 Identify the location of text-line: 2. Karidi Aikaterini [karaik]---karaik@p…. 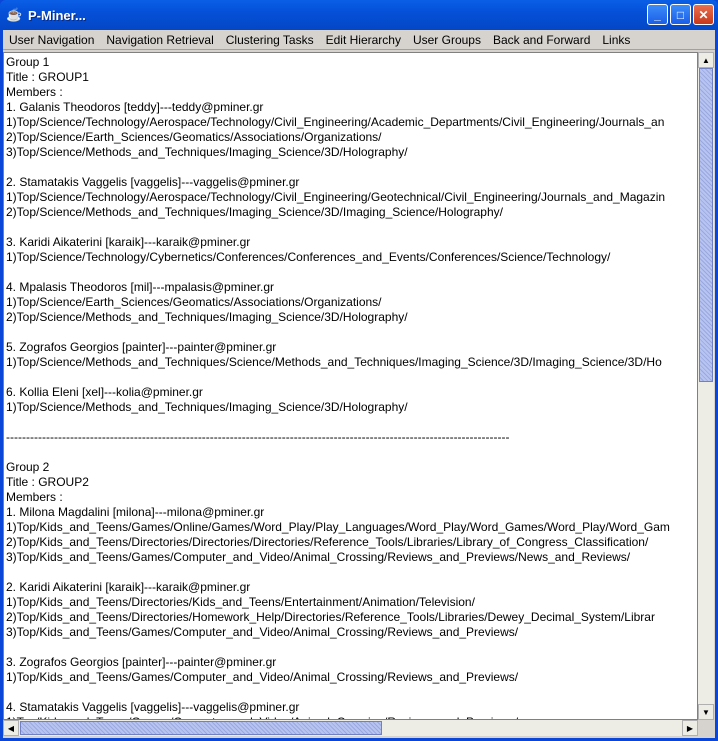
(128, 587).